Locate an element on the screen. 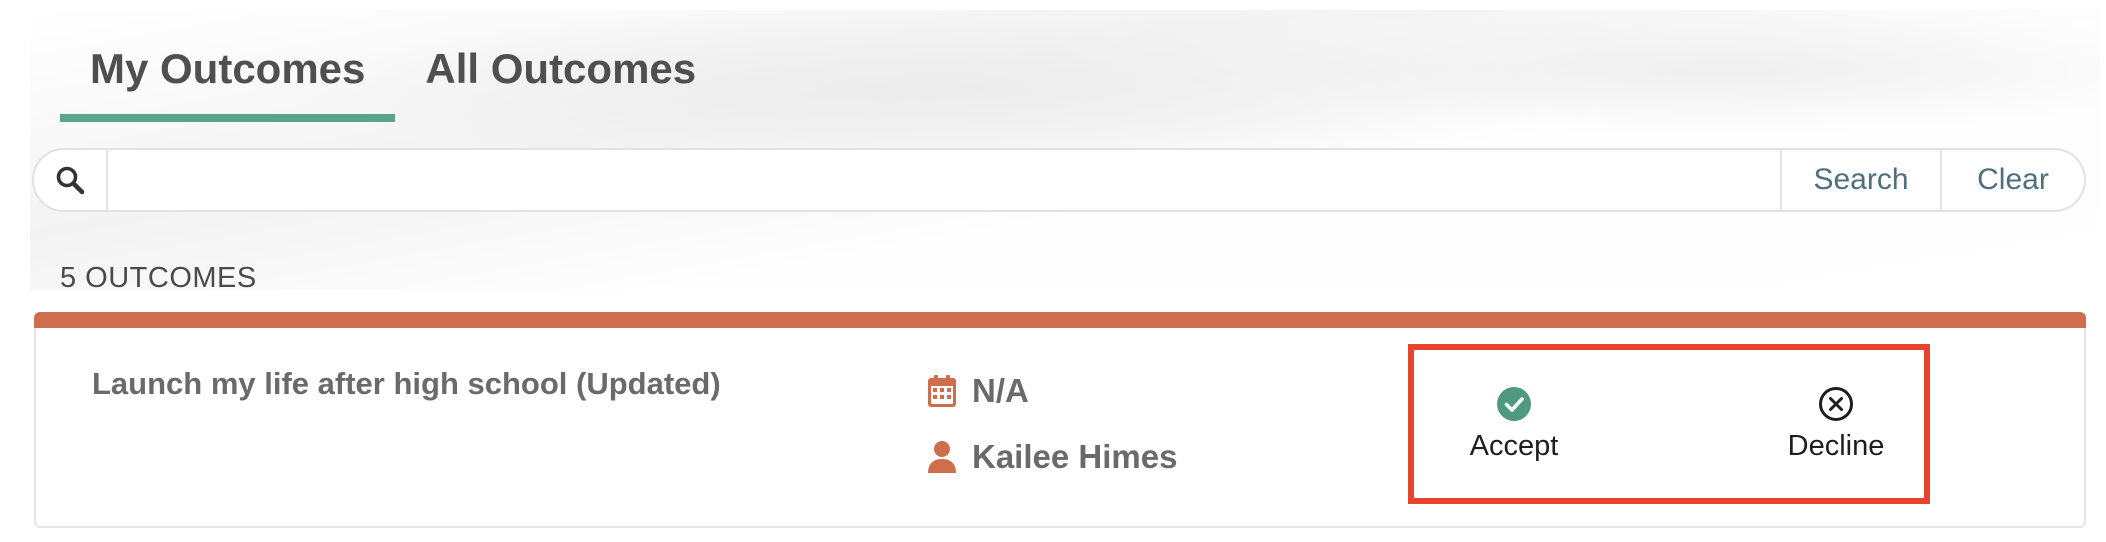  outcome-tabs: My Outcomes All Outcomes is located at coordinates (393, 76).